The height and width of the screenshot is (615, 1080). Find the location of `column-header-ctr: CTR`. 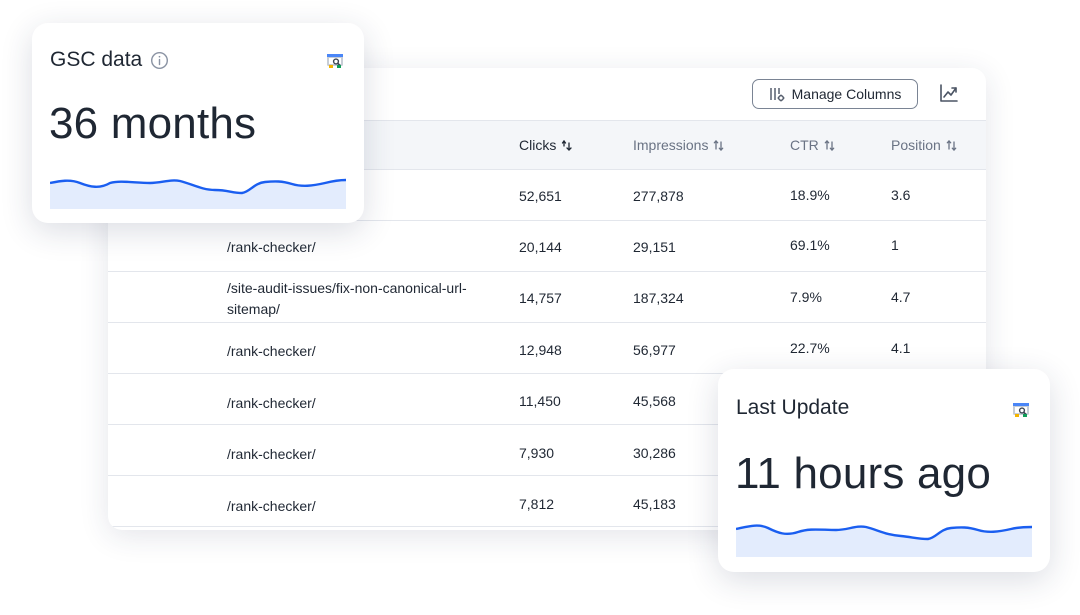

column-header-ctr: CTR is located at coordinates (812, 145).